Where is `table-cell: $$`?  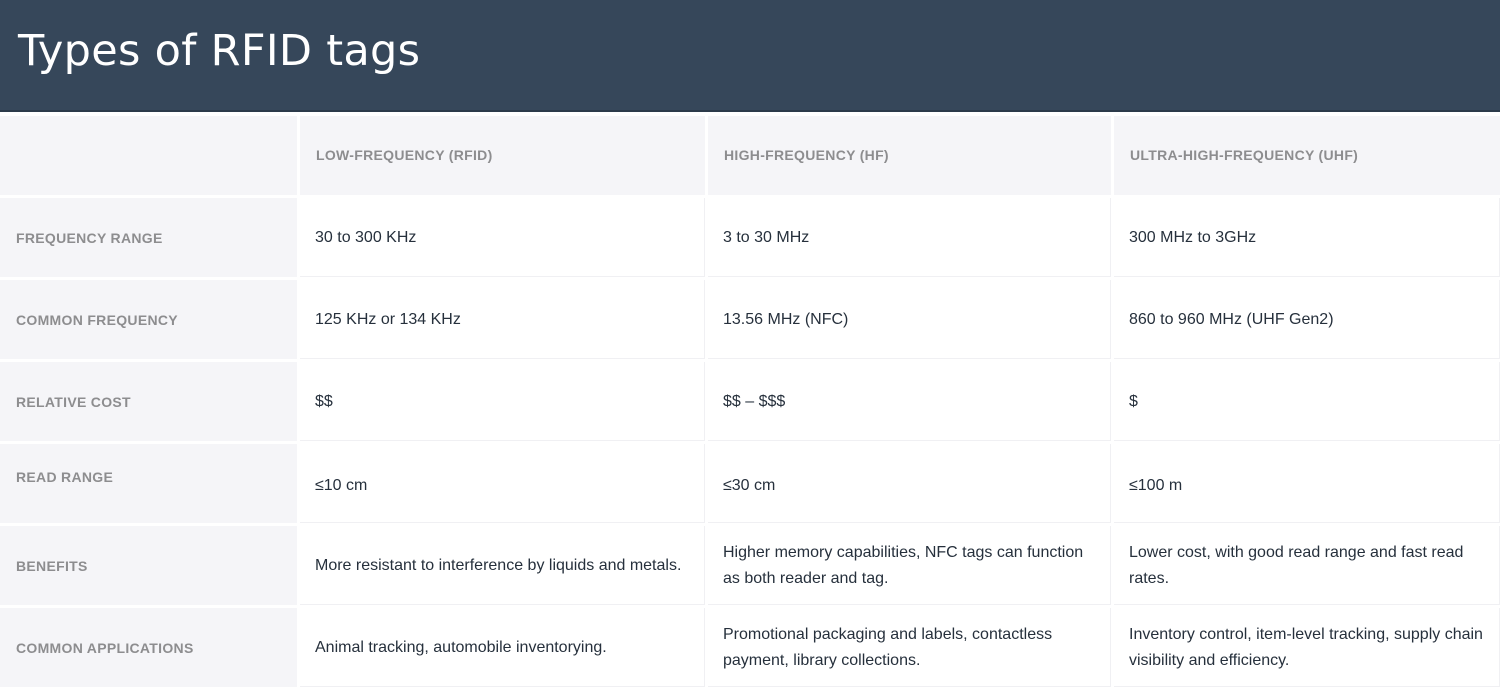 table-cell: $$ is located at coordinates (502, 401).